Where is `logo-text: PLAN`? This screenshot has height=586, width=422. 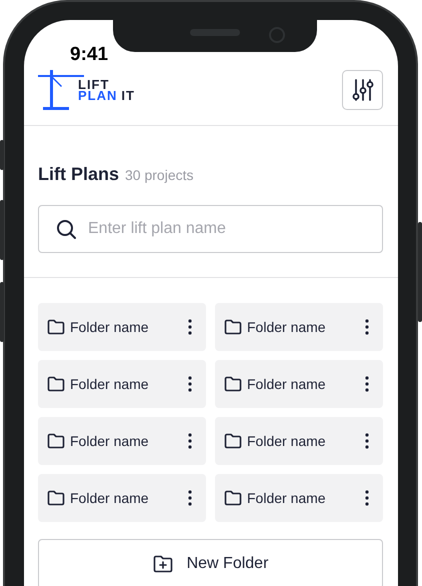 logo-text: PLAN is located at coordinates (98, 95).